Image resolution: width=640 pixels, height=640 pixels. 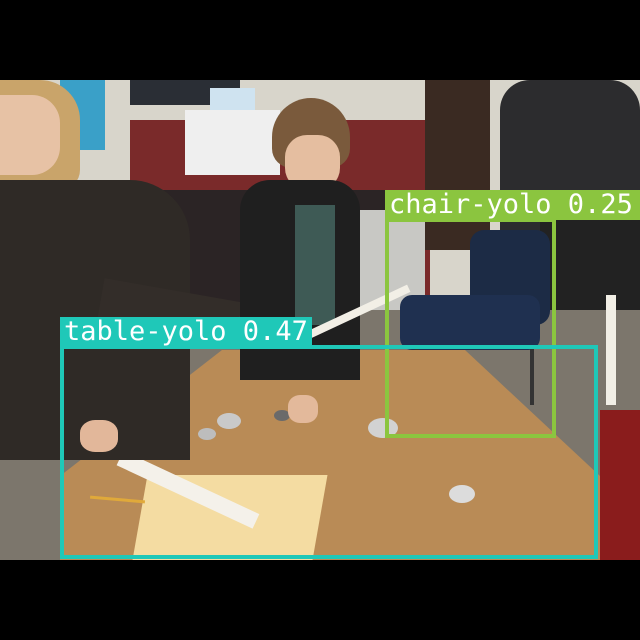 What do you see at coordinates (186, 332) in the screenshot?
I see `table-yolo-label: table-yolo 0.47` at bounding box center [186, 332].